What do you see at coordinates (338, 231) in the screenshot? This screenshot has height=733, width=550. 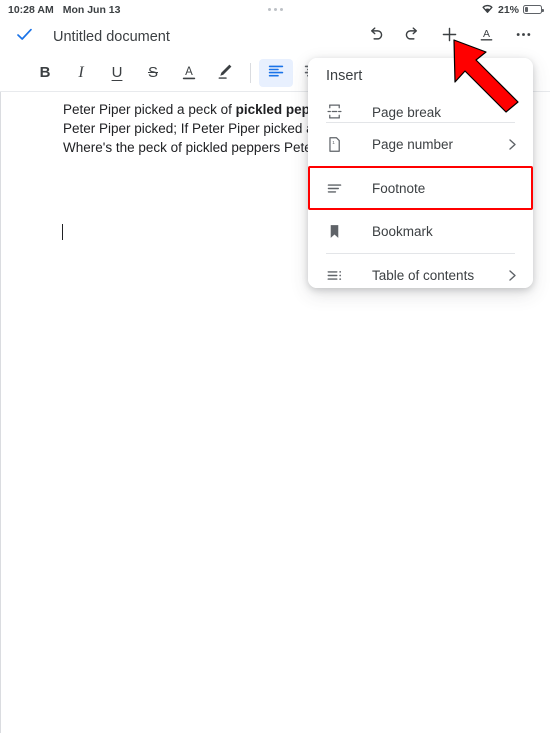 I see `bookmark-icon` at bounding box center [338, 231].